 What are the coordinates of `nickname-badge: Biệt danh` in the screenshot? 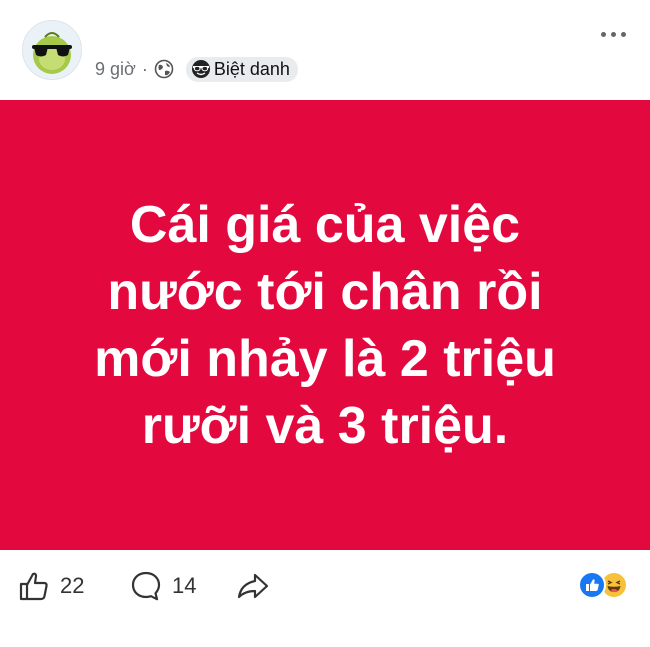 It's located at (241, 69).